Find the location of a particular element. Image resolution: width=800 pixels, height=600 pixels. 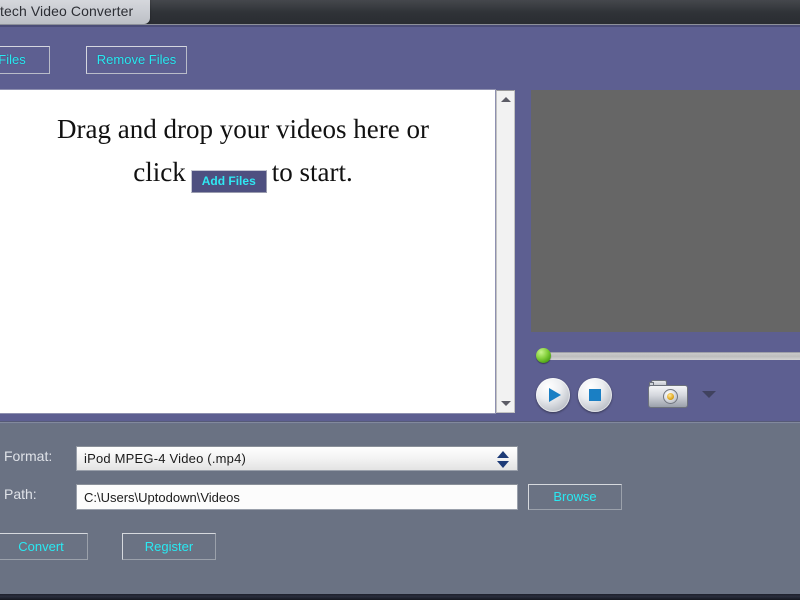

video-preview-area is located at coordinates (665, 211).